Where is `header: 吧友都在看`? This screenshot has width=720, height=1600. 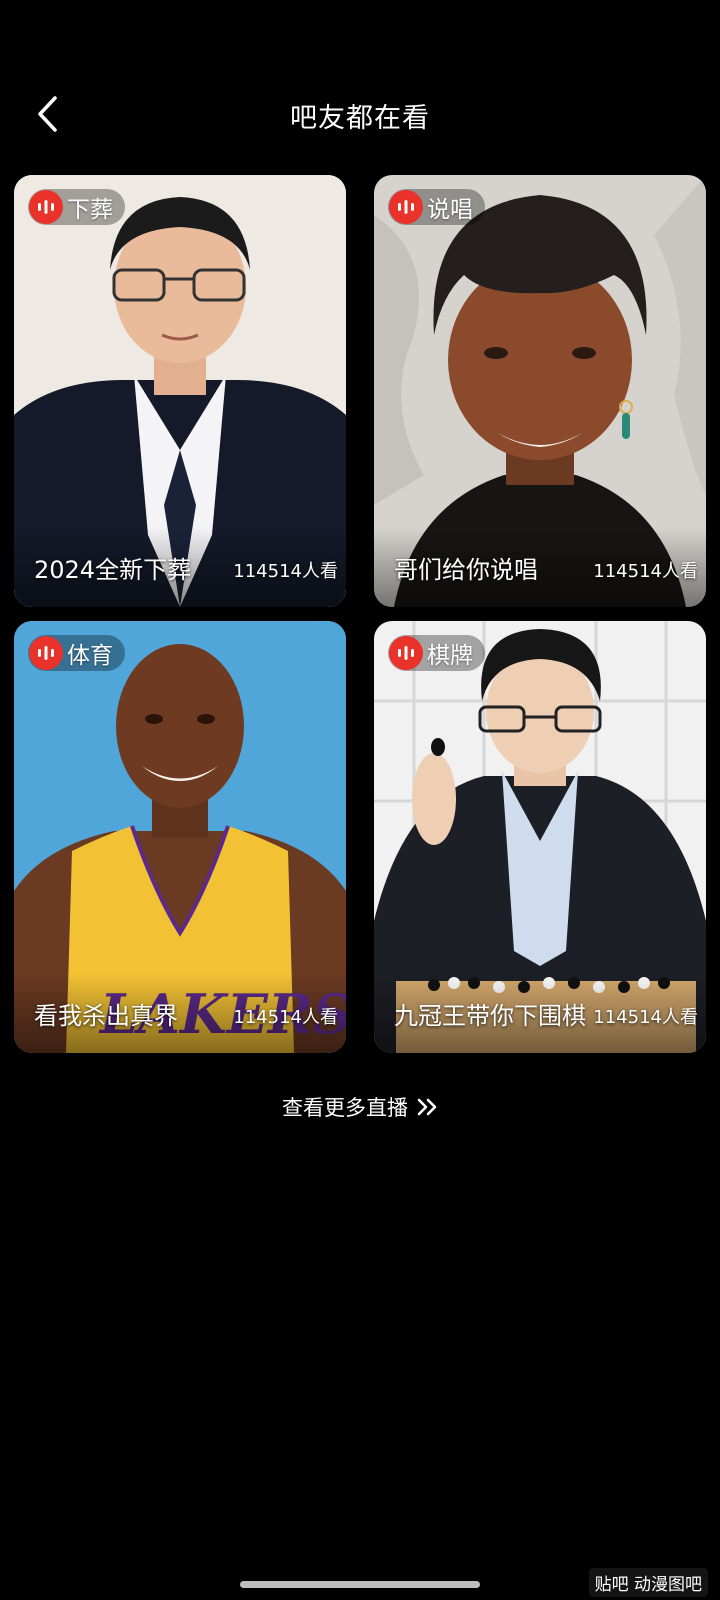 header: 吧友都在看 is located at coordinates (360, 117).